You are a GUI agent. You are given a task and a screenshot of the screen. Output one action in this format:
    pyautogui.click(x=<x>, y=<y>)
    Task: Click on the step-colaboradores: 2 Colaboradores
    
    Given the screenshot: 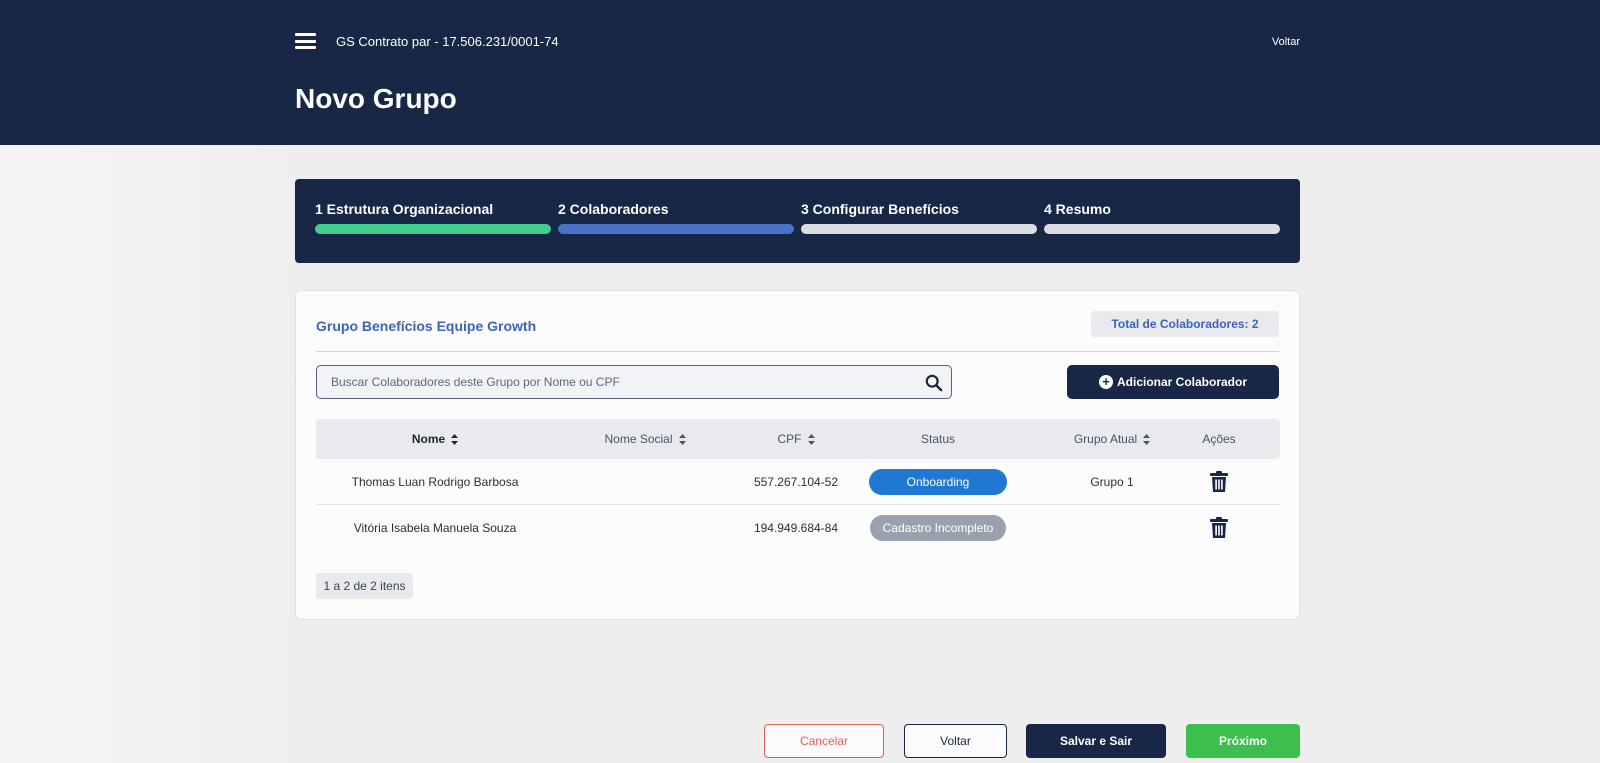 What is the action you would take?
    pyautogui.click(x=676, y=232)
    